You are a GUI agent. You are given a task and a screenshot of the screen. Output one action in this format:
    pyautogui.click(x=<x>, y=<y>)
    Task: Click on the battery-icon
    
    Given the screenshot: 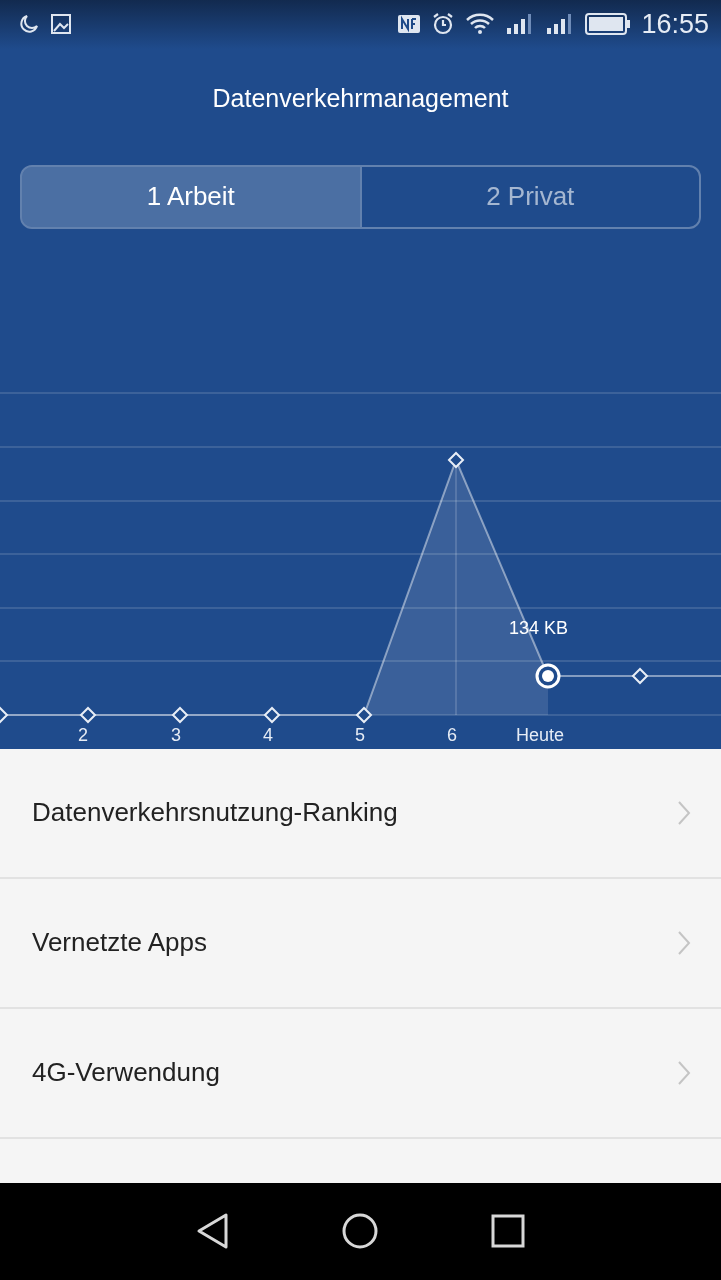 What is the action you would take?
    pyautogui.click(x=608, y=24)
    